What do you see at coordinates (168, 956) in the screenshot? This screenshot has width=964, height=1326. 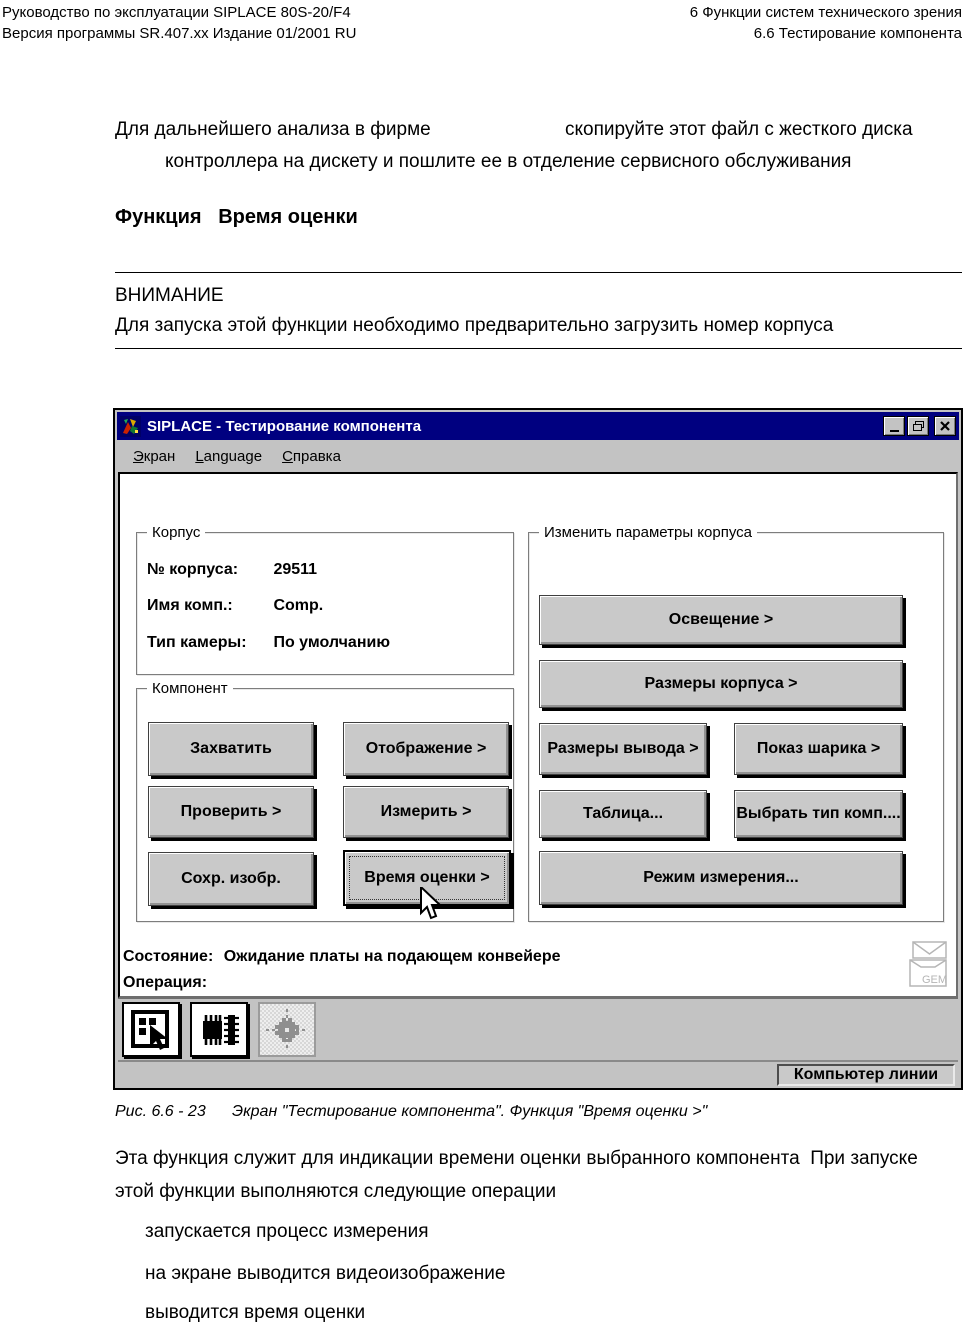 I see `state-label: Состояние:` at bounding box center [168, 956].